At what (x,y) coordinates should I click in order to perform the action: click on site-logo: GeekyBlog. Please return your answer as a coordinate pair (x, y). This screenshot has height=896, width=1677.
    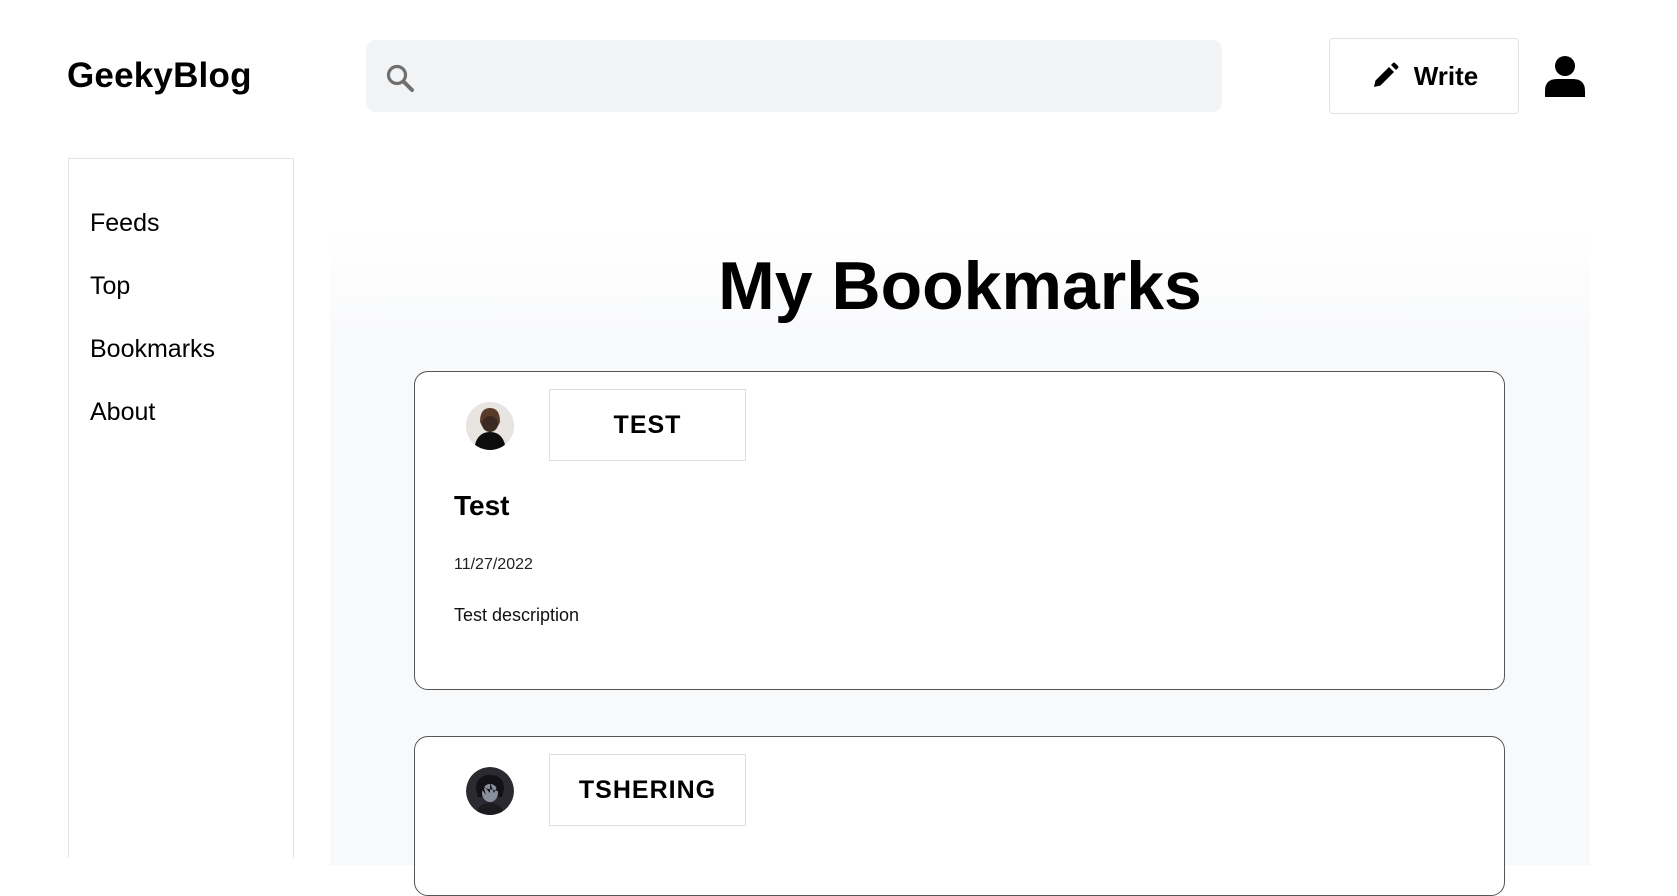
    Looking at the image, I should click on (159, 76).